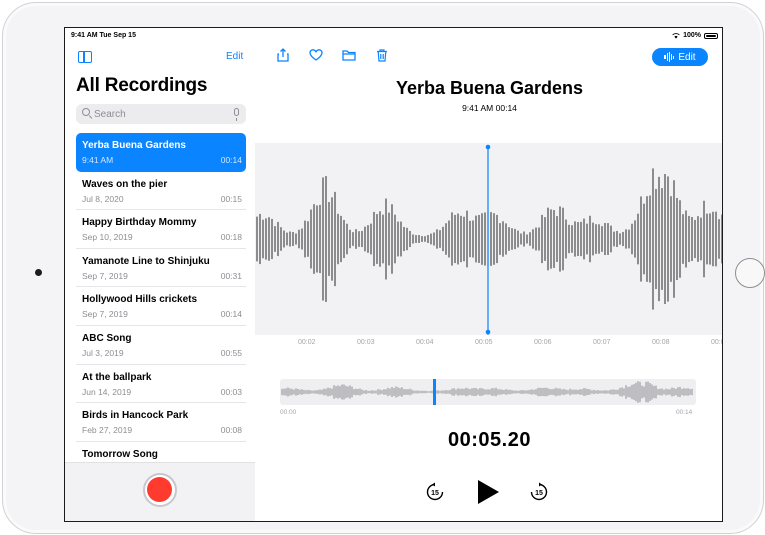 Image resolution: width=765 pixels, height=535 pixels. Describe the element at coordinates (117, 377) in the screenshot. I see `recording-name: At the ballpark` at that location.